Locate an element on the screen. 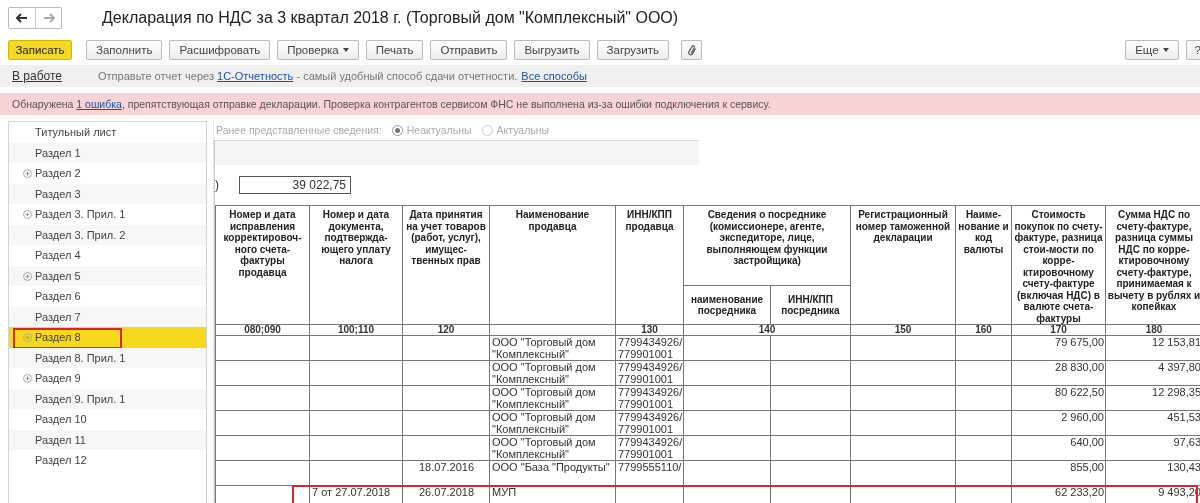  table-cell: 7799555110/ is located at coordinates (650, 467).